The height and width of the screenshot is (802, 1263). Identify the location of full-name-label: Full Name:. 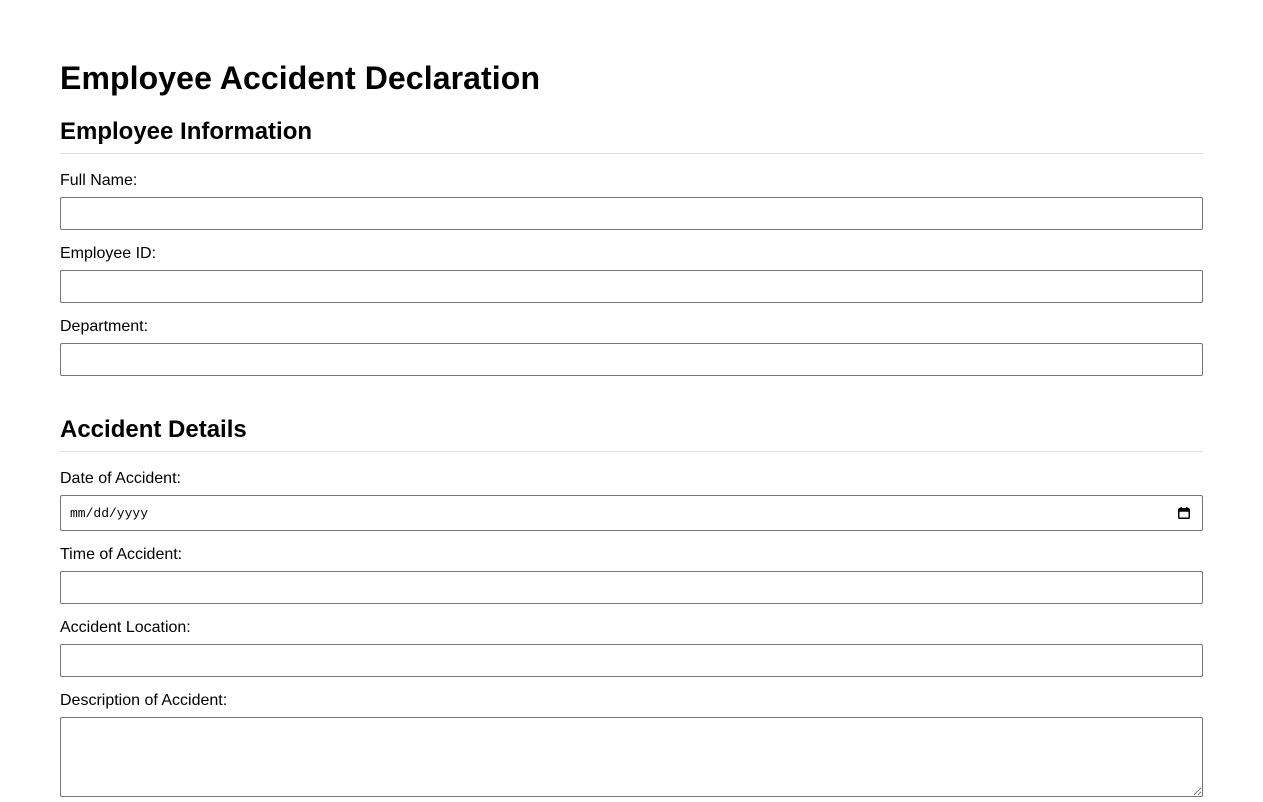
(99, 180).